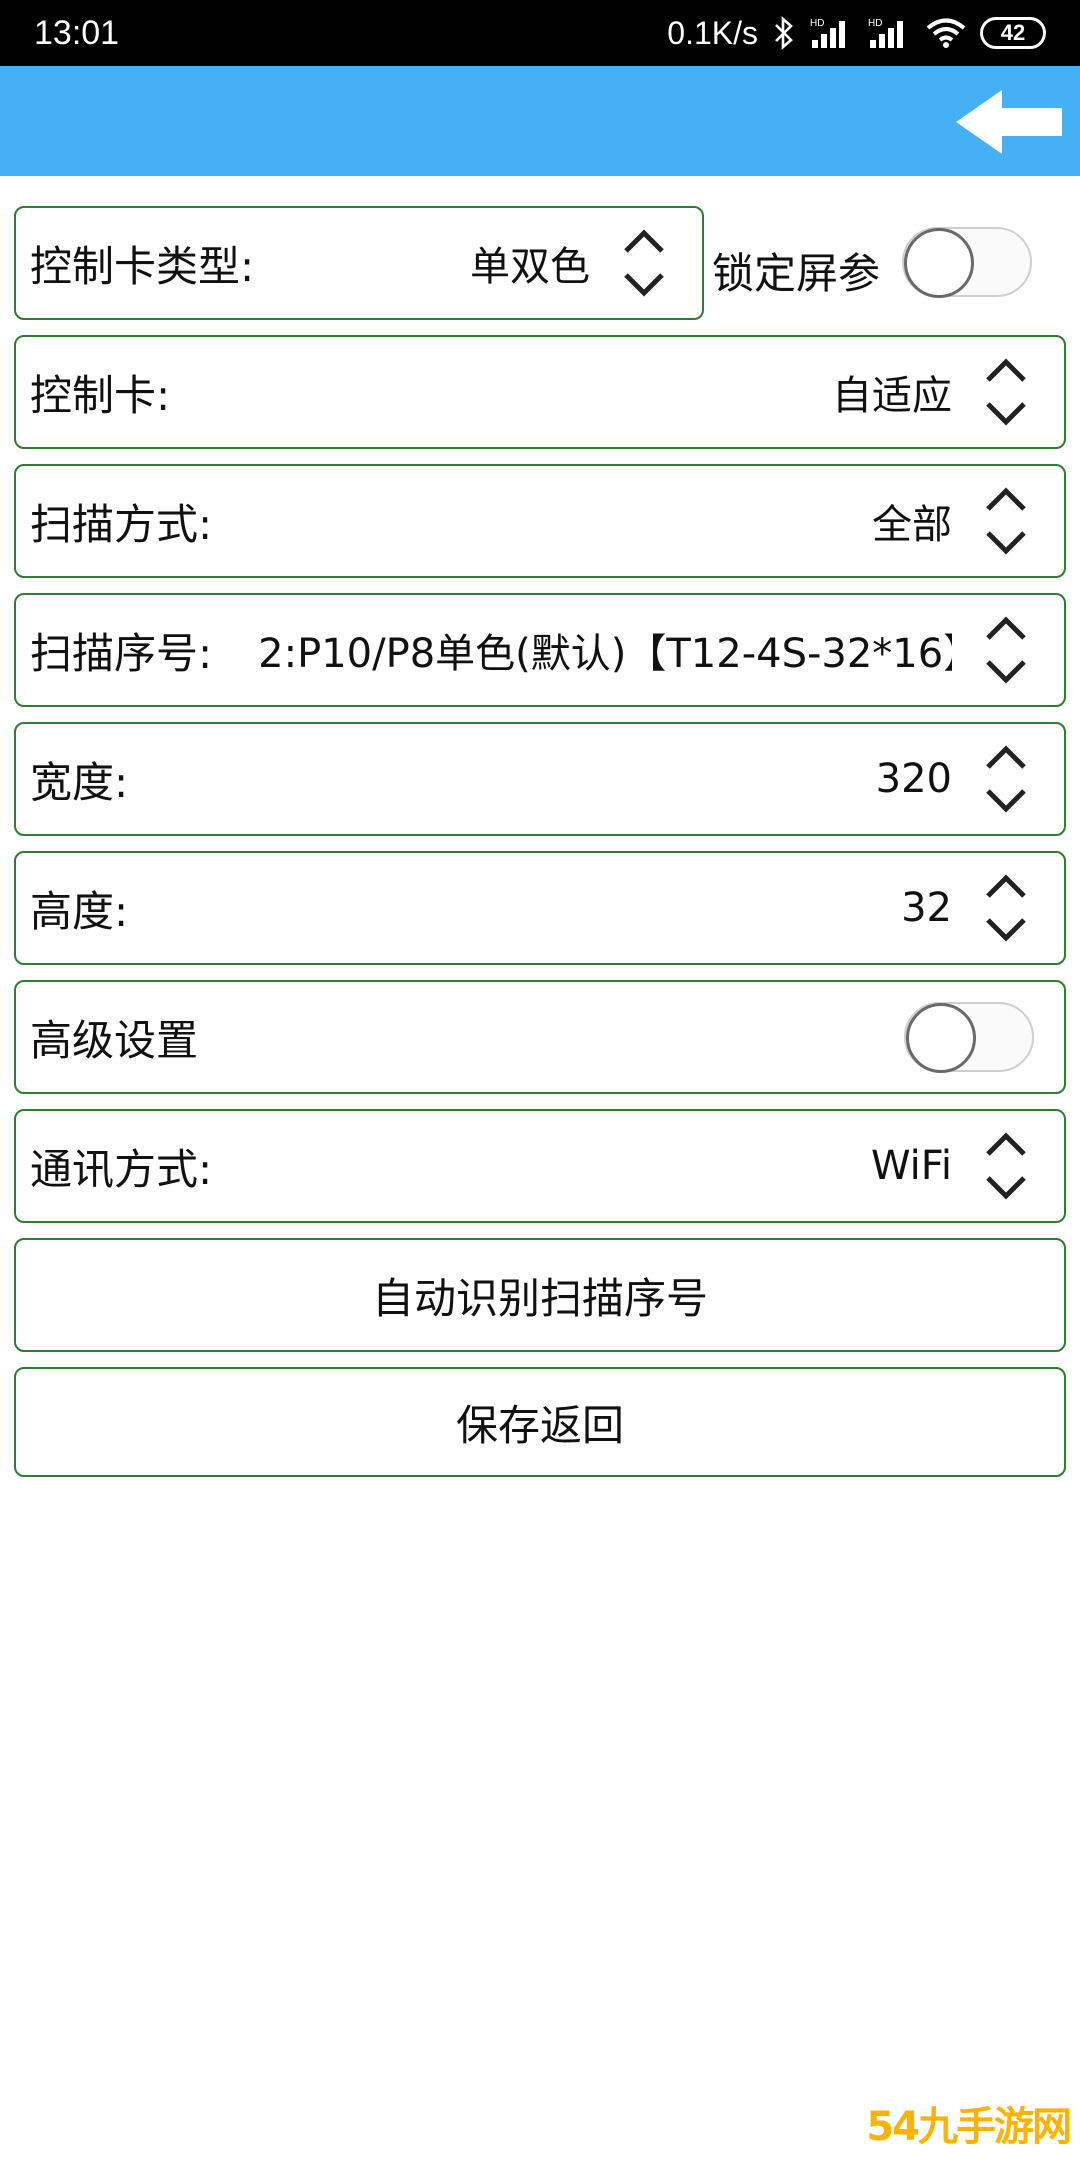 This screenshot has width=1080, height=2160. I want to click on scan-index-spinner: 扫描序号: 2:P10/P8单色(默认)【T12-4S-32*16】, so click(540, 650).